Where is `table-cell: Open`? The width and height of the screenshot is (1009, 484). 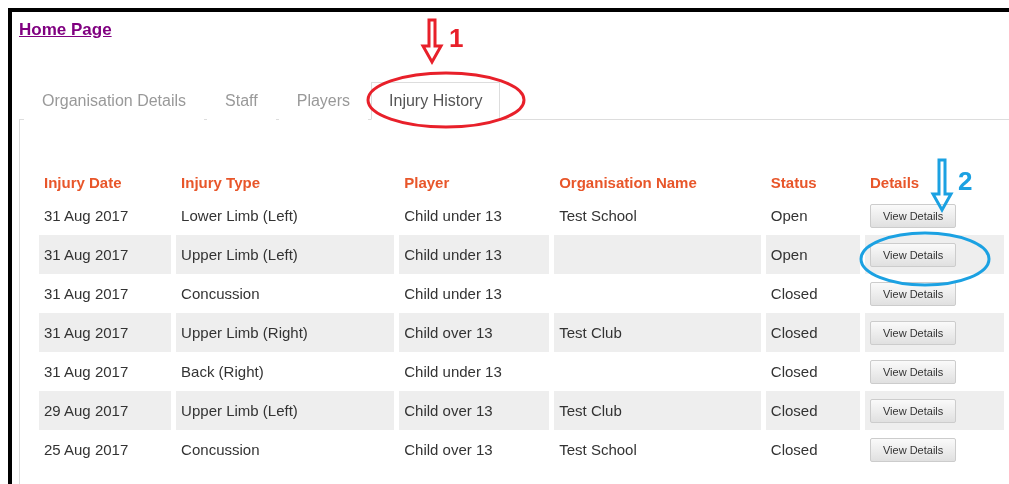
table-cell: Open is located at coordinates (812, 254).